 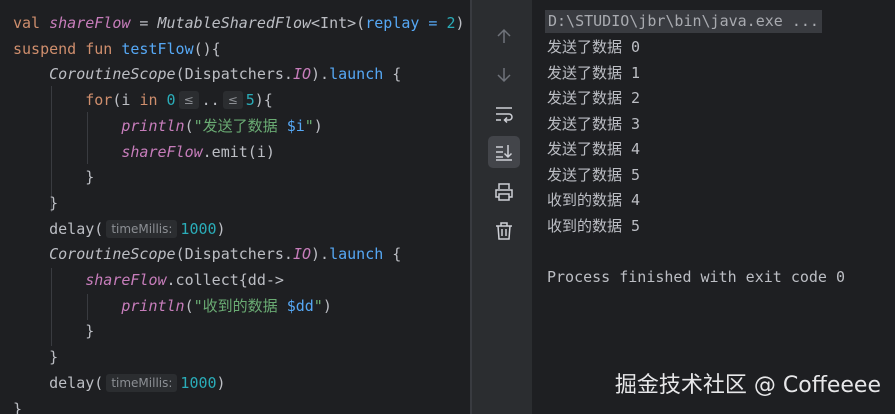 I want to click on scroll-to-end-icon, so click(x=504, y=153).